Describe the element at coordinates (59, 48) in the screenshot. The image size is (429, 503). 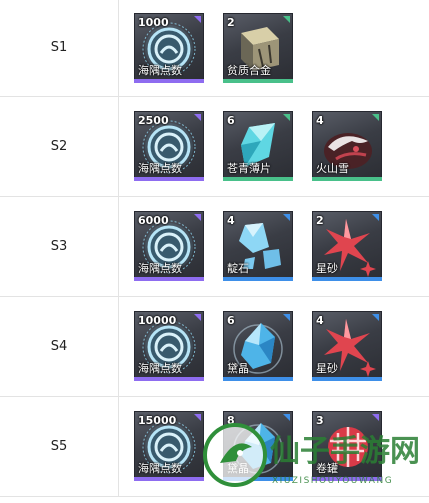
I see `stage-label: S1` at that location.